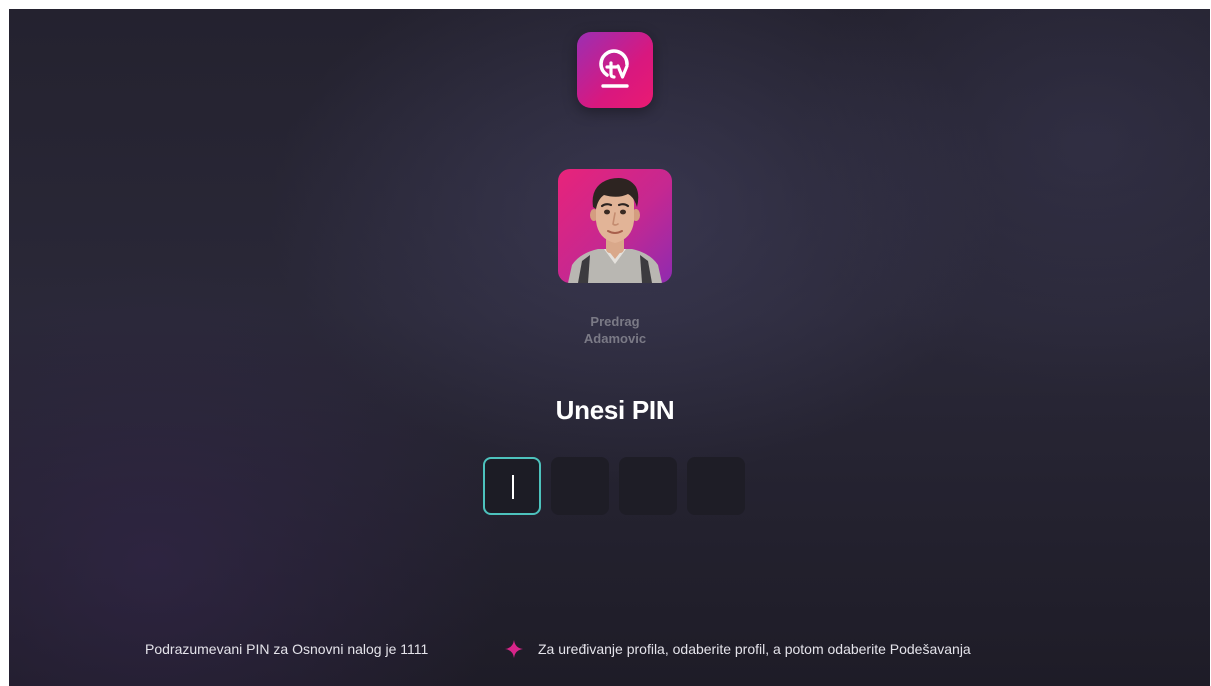 This screenshot has height=686, width=1211. What do you see at coordinates (615, 330) in the screenshot?
I see `profile-name: Predrag Adamovic` at bounding box center [615, 330].